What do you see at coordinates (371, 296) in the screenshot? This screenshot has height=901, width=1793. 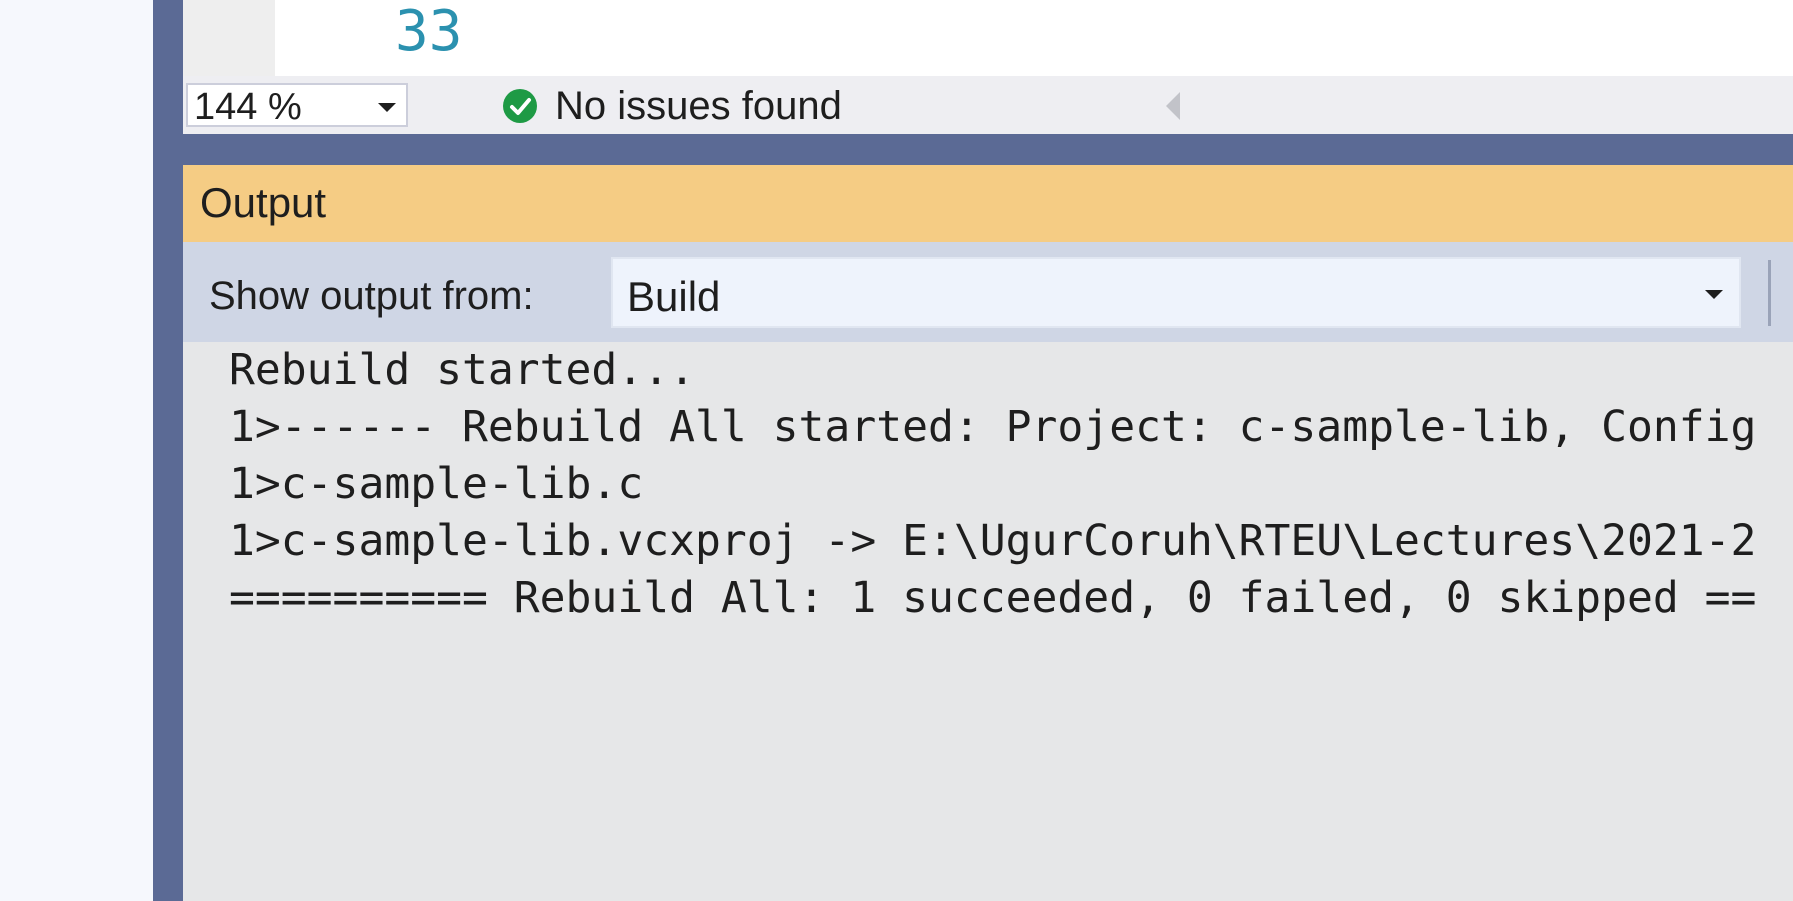 I see `show-output-label: Show output from:` at bounding box center [371, 296].